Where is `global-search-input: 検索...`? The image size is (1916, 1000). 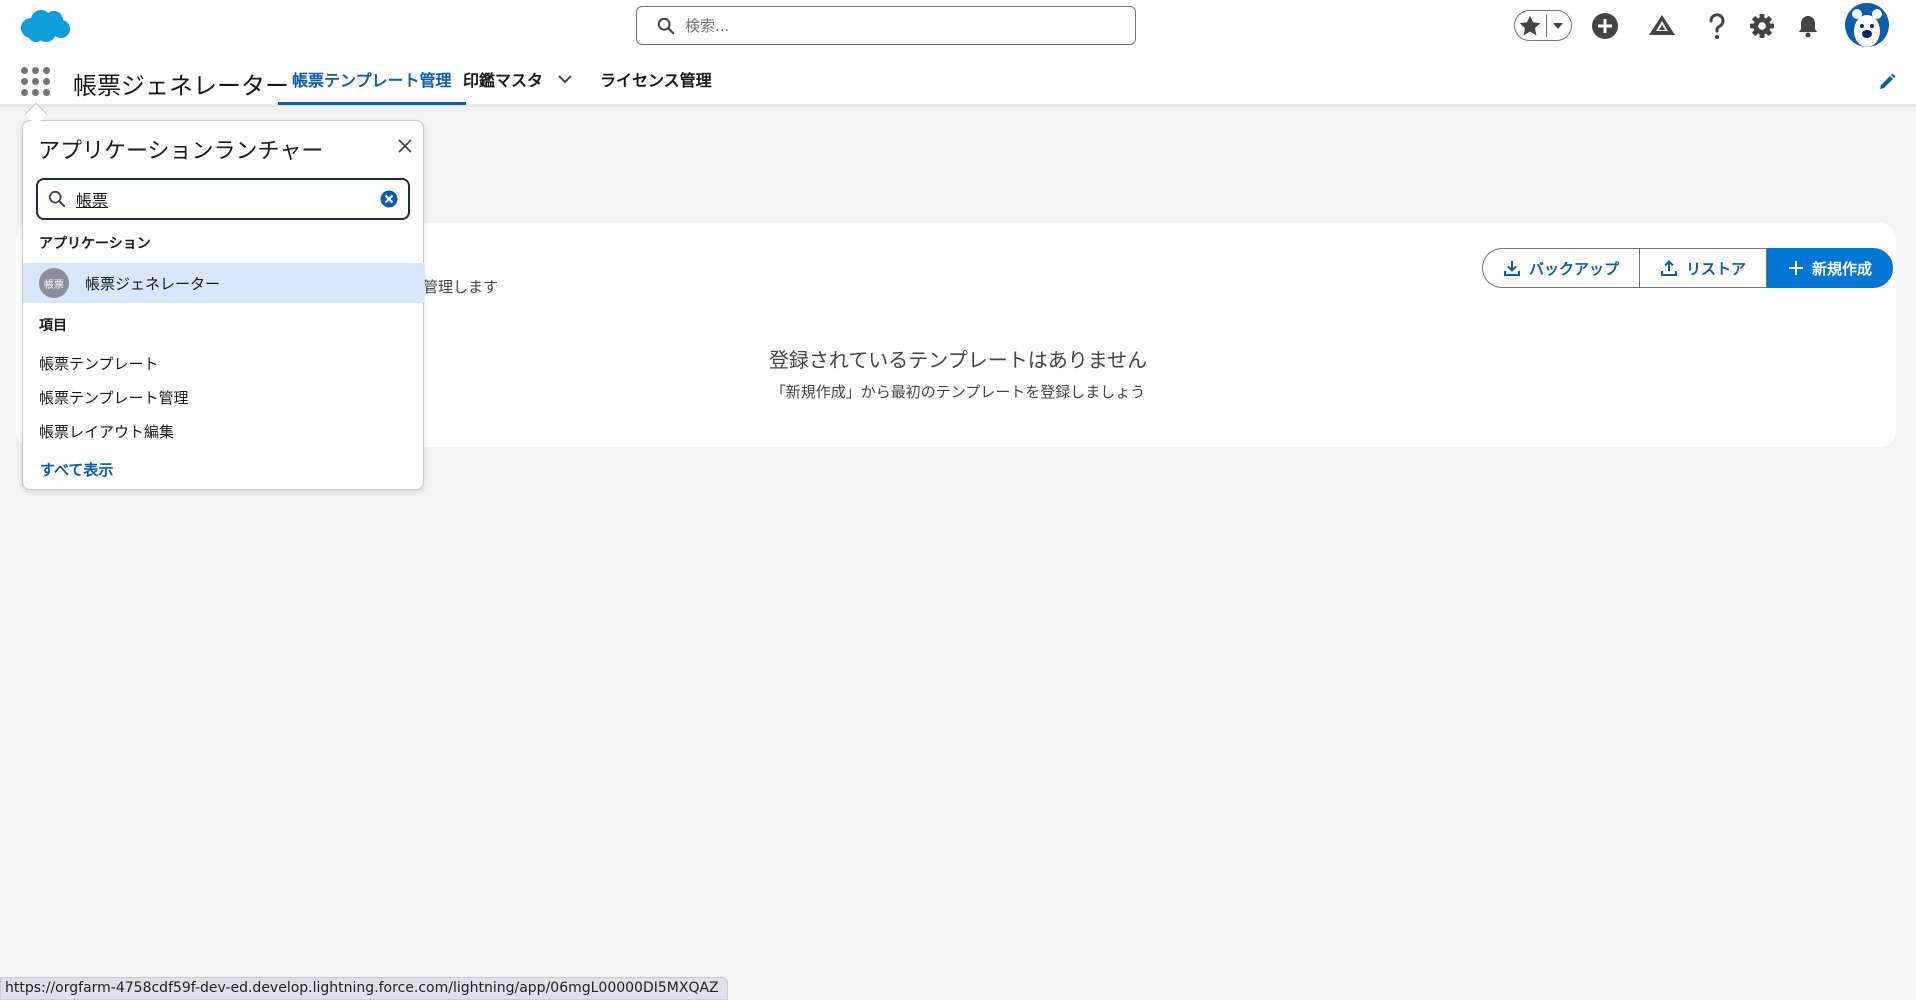 global-search-input: 検索... is located at coordinates (886, 25).